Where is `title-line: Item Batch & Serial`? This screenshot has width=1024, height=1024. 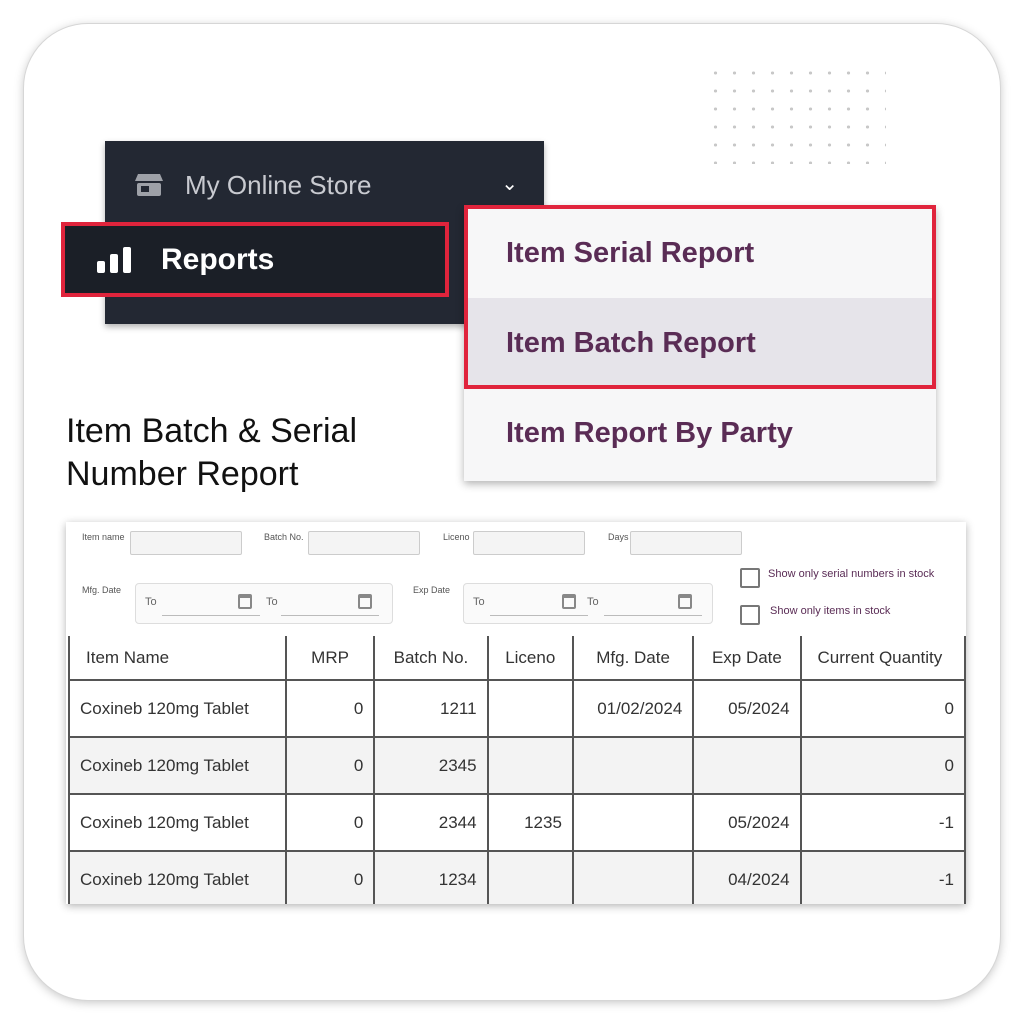
title-line: Item Batch & Serial is located at coordinates (212, 431).